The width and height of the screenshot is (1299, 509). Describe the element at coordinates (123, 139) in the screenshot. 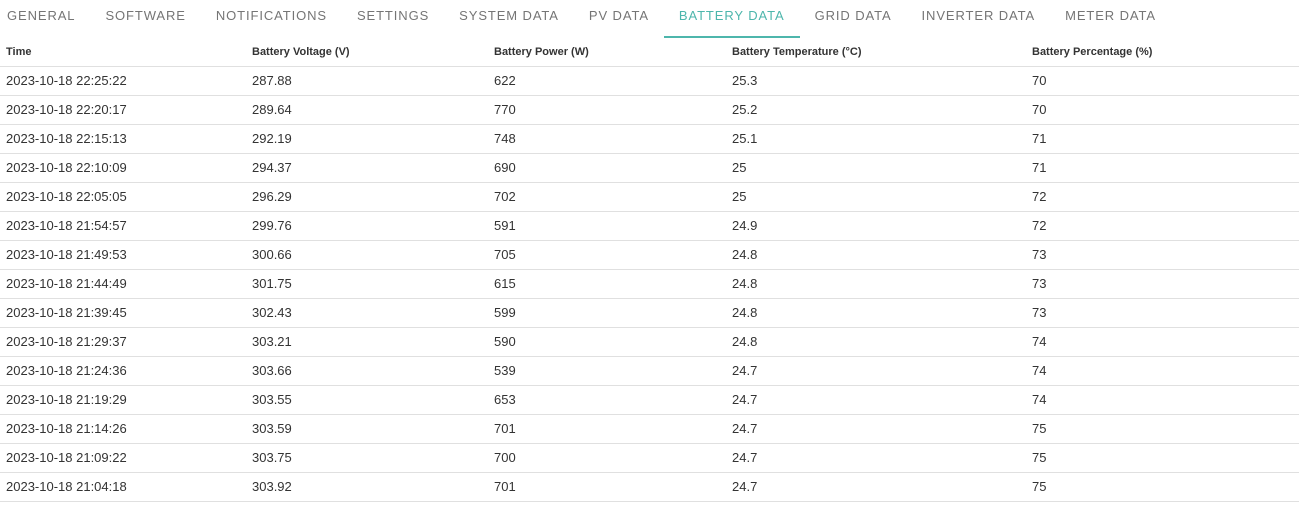

I see `cell-time: 2023-10-18 22:15:13` at that location.